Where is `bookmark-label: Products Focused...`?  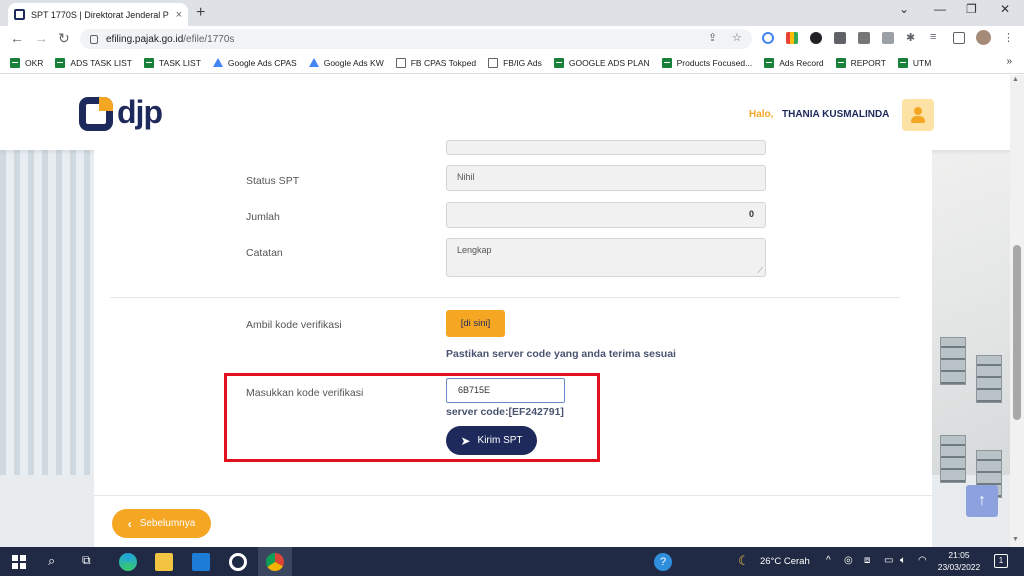 bookmark-label: Products Focused... is located at coordinates (714, 62).